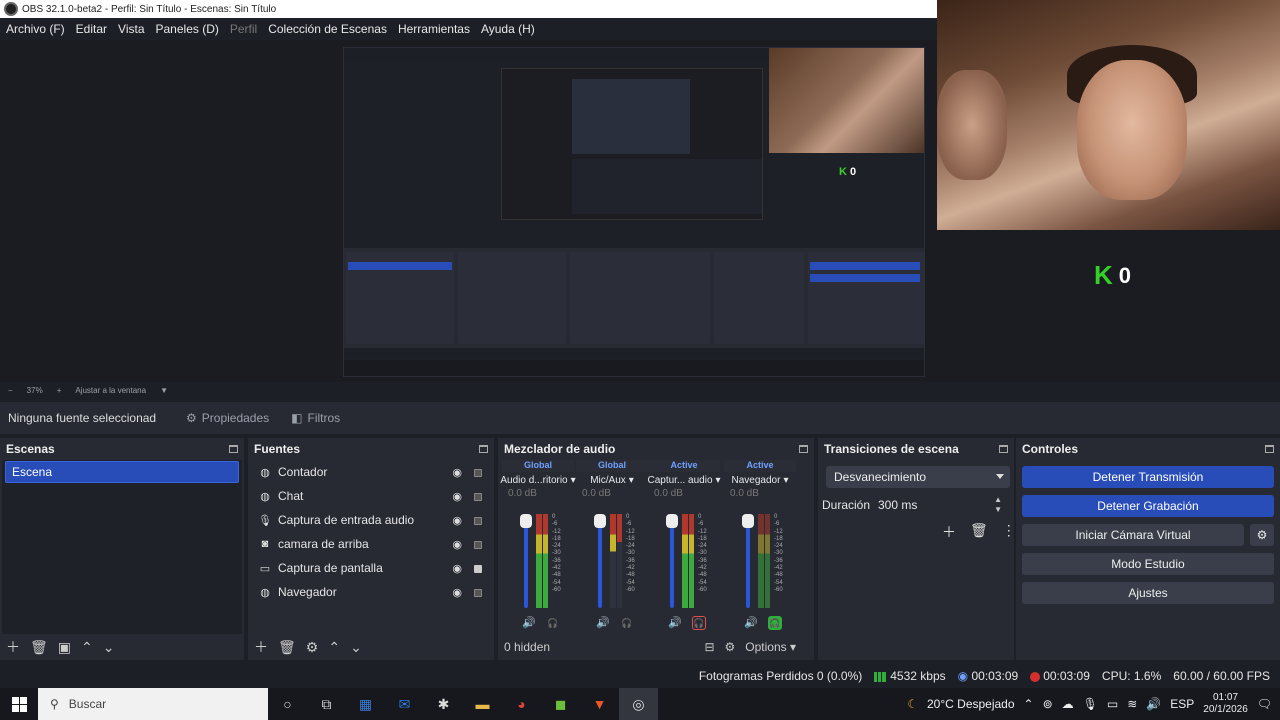 The height and width of the screenshot is (720, 1280). I want to click on menu-ayuda: Ayuda (H), so click(508, 29).